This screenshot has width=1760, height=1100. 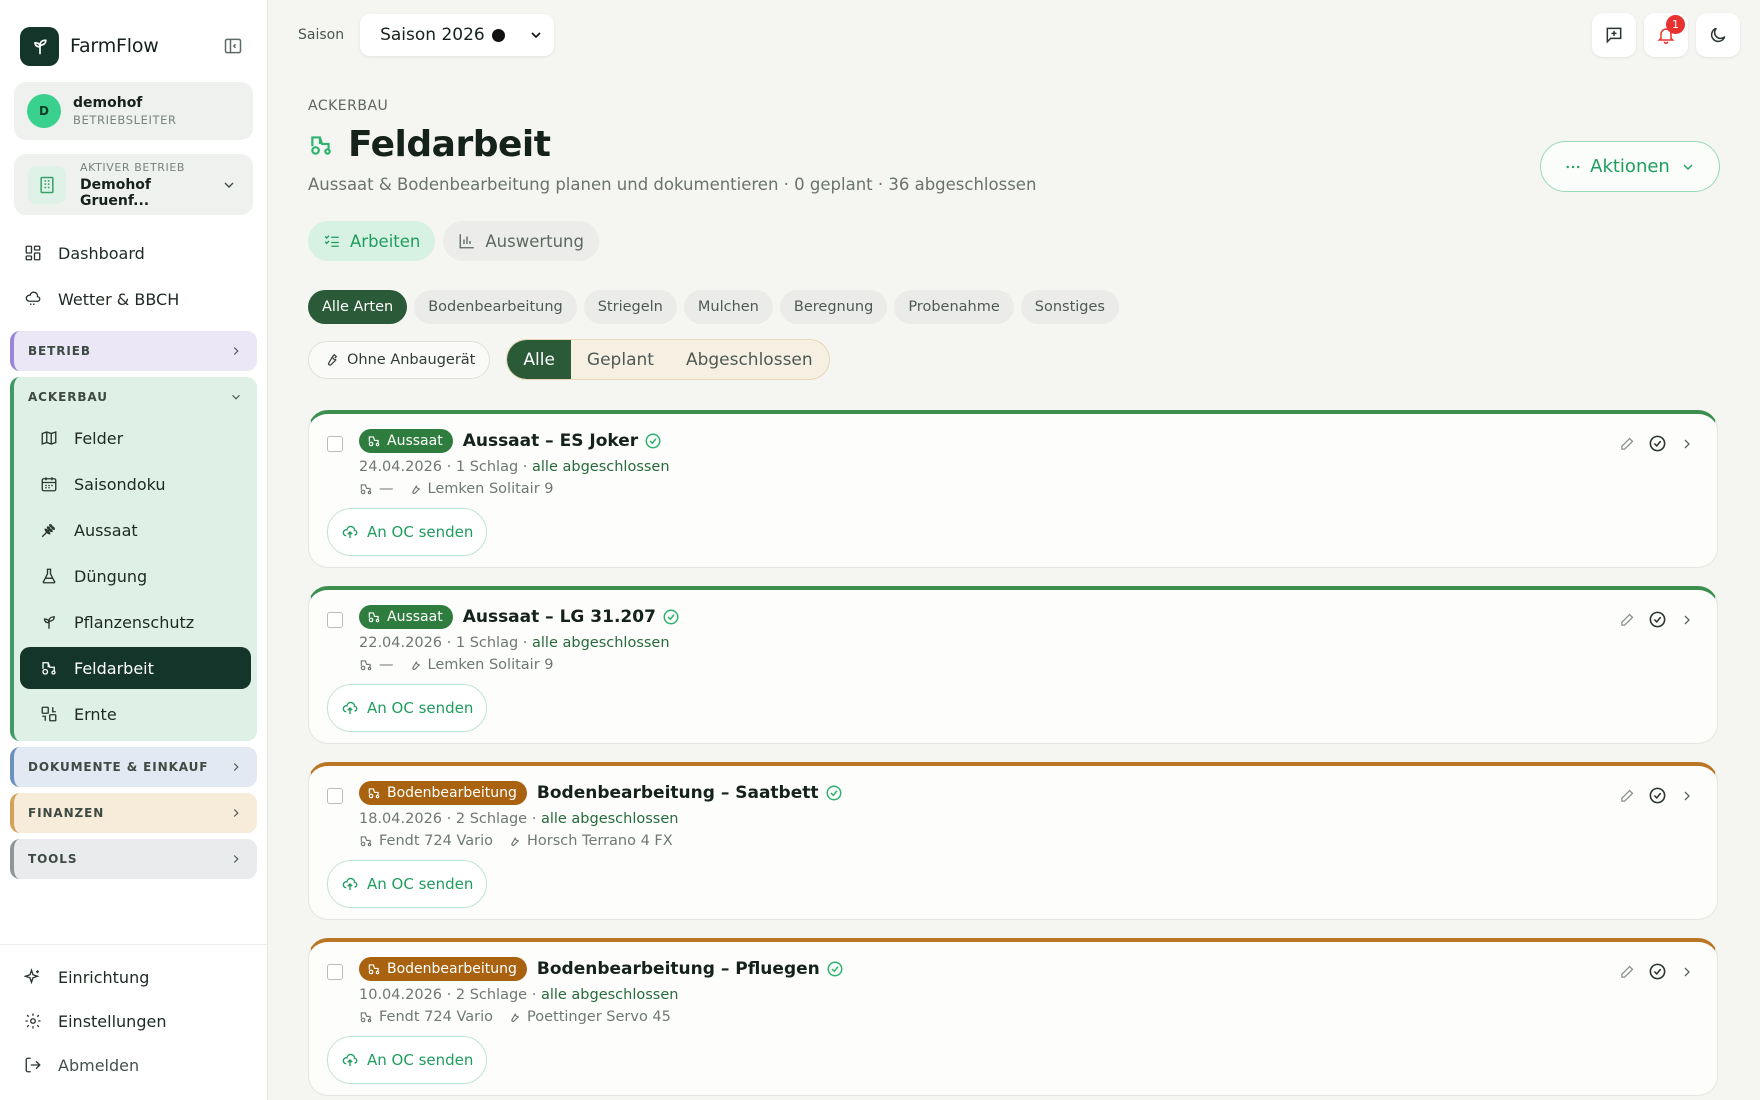 I want to click on chip-probenahme: Probenahme, so click(x=954, y=307).